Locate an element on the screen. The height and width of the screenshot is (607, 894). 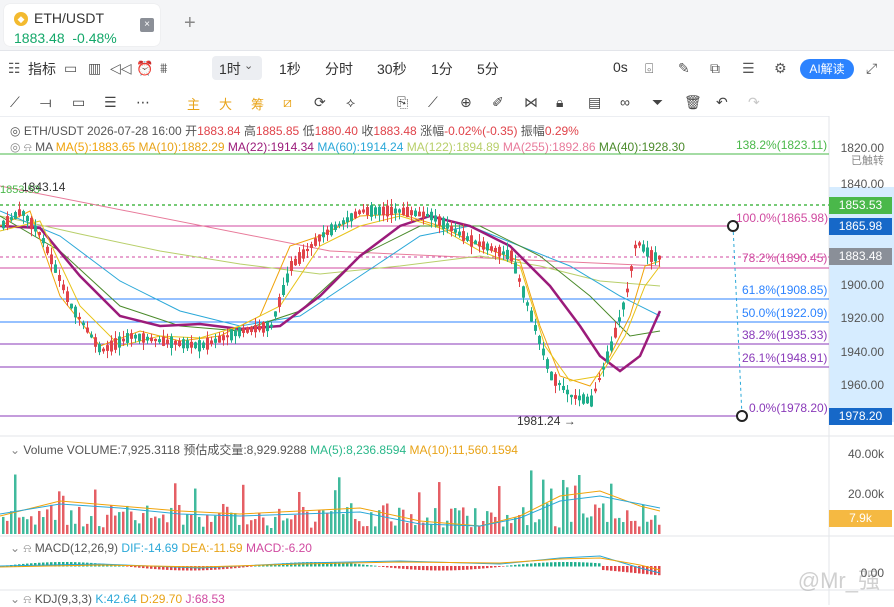
symbol-tab: ◆ ETH/USDT 1883.48 -0.48% × is located at coordinates (82, 25).